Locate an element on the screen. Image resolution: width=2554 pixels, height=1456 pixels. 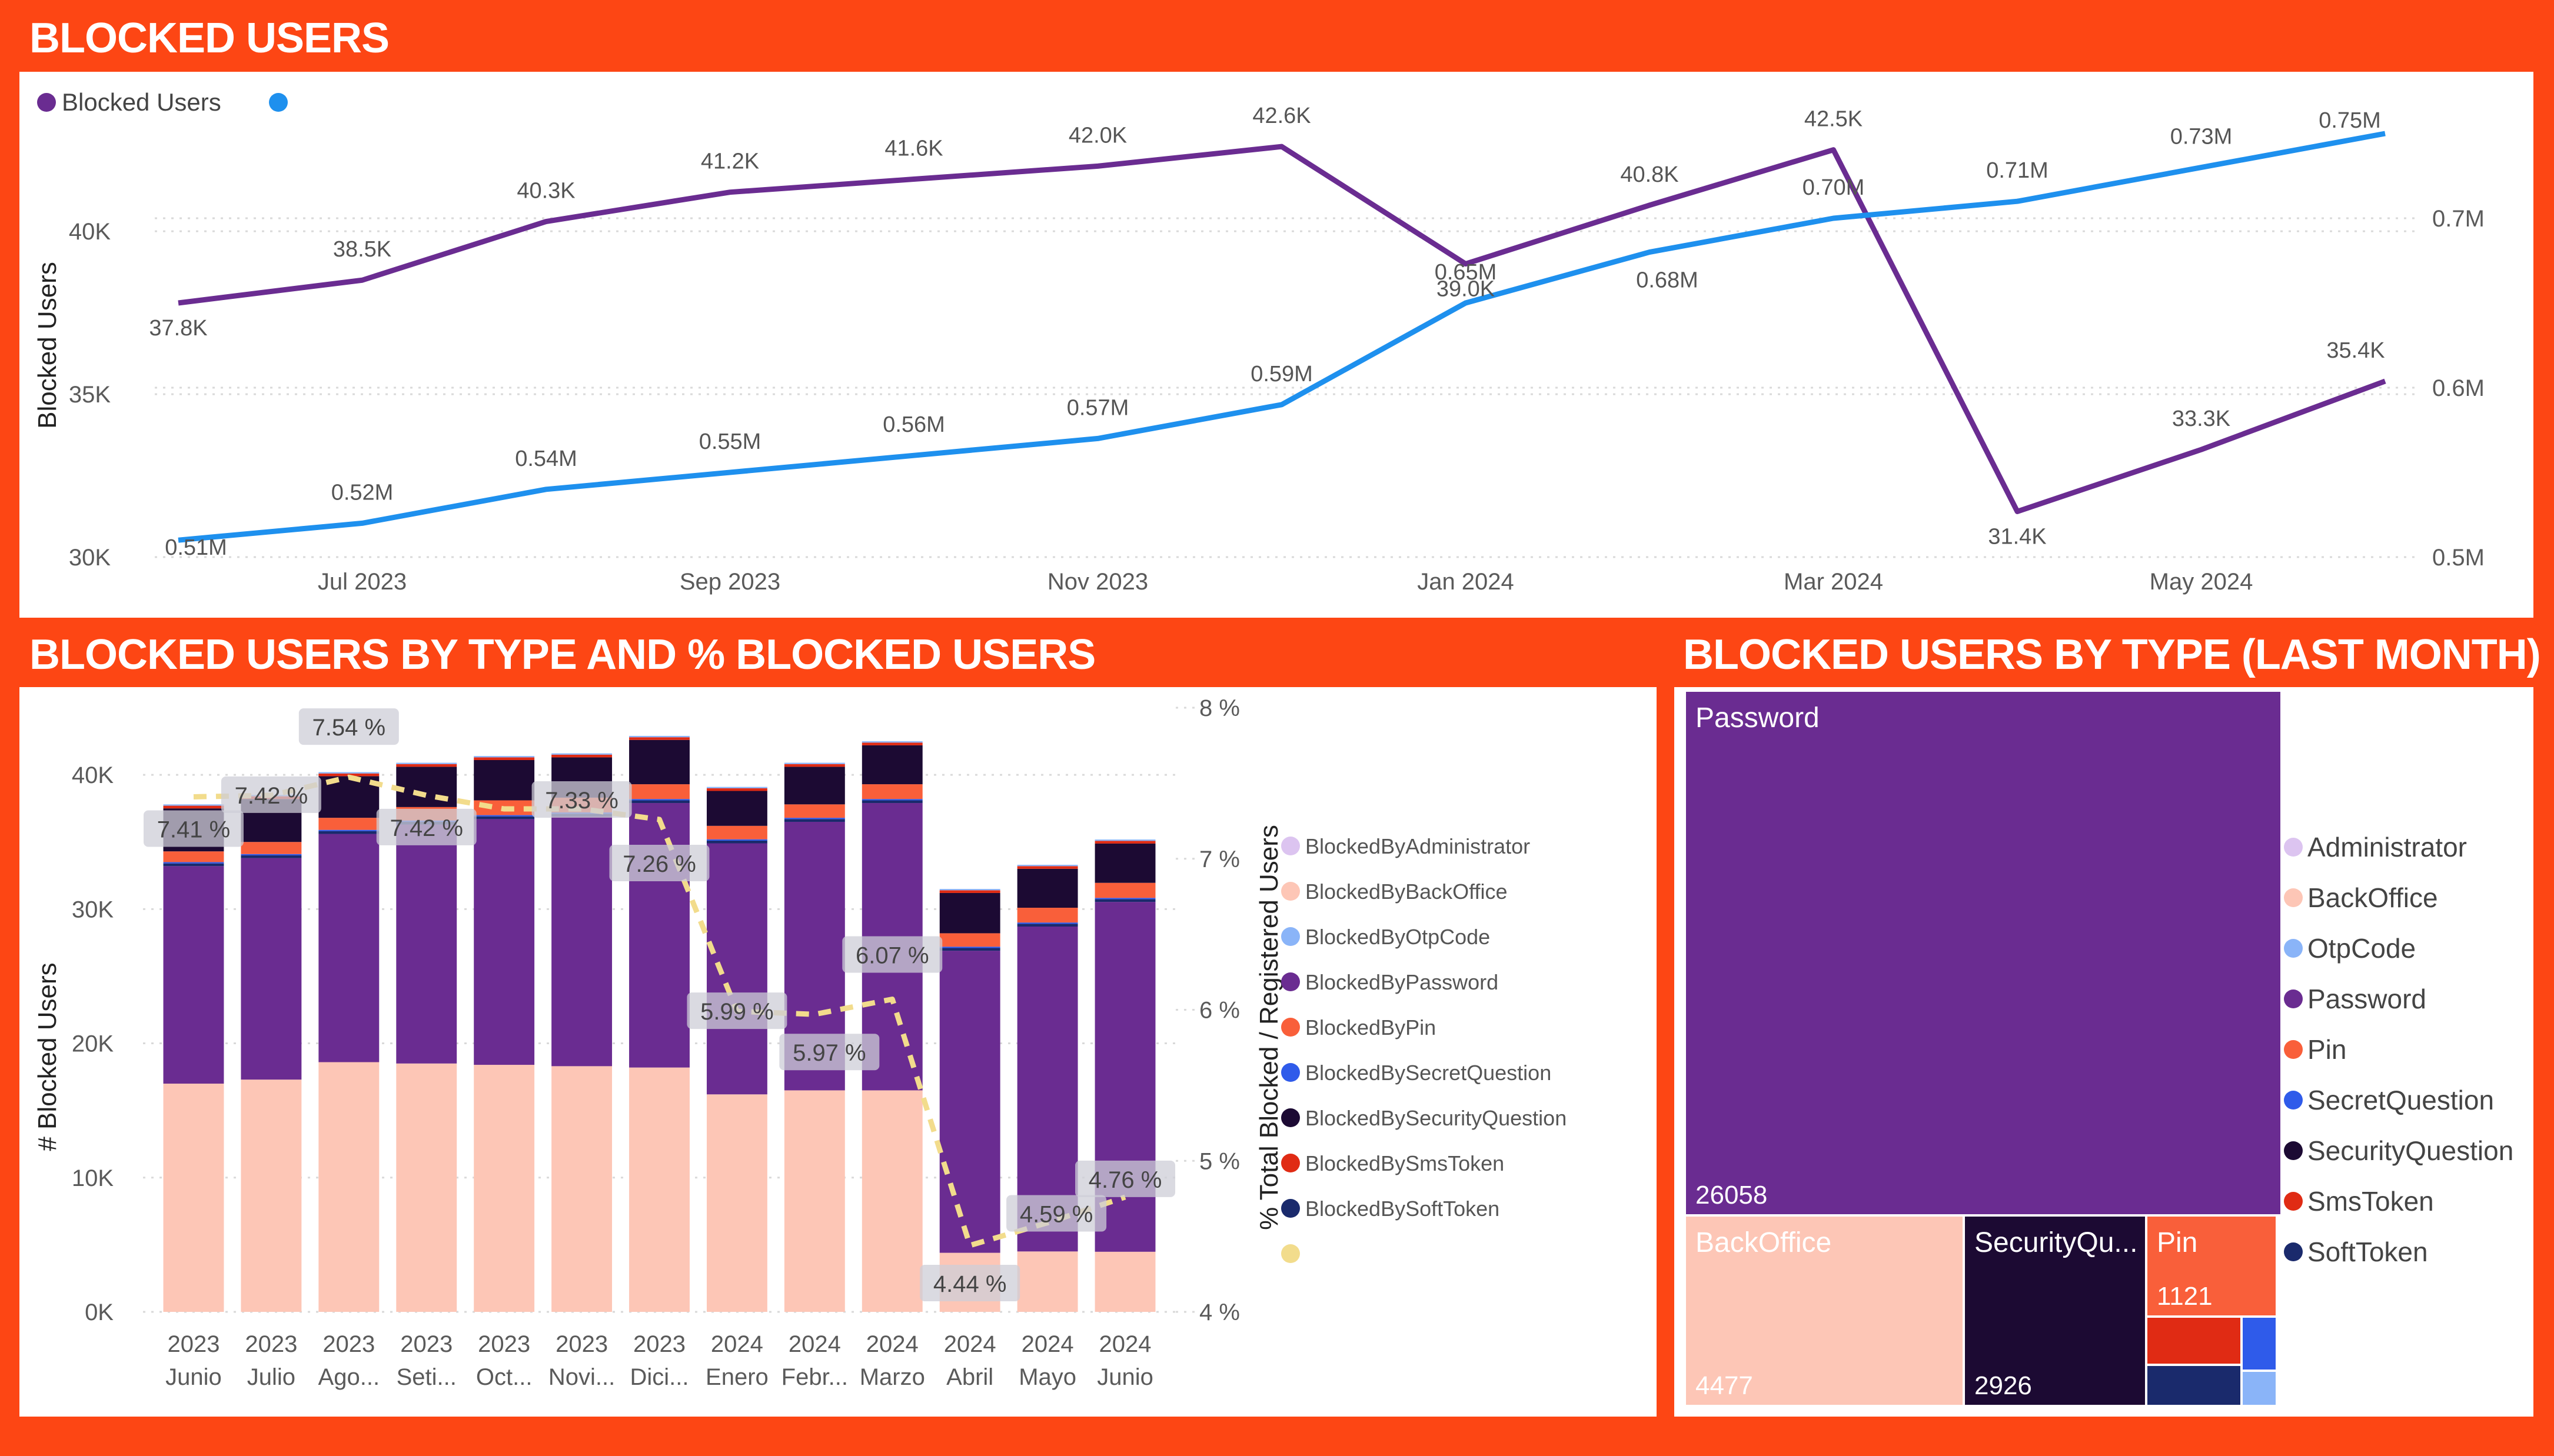
data-label: 40.8K is located at coordinates (1649, 174).